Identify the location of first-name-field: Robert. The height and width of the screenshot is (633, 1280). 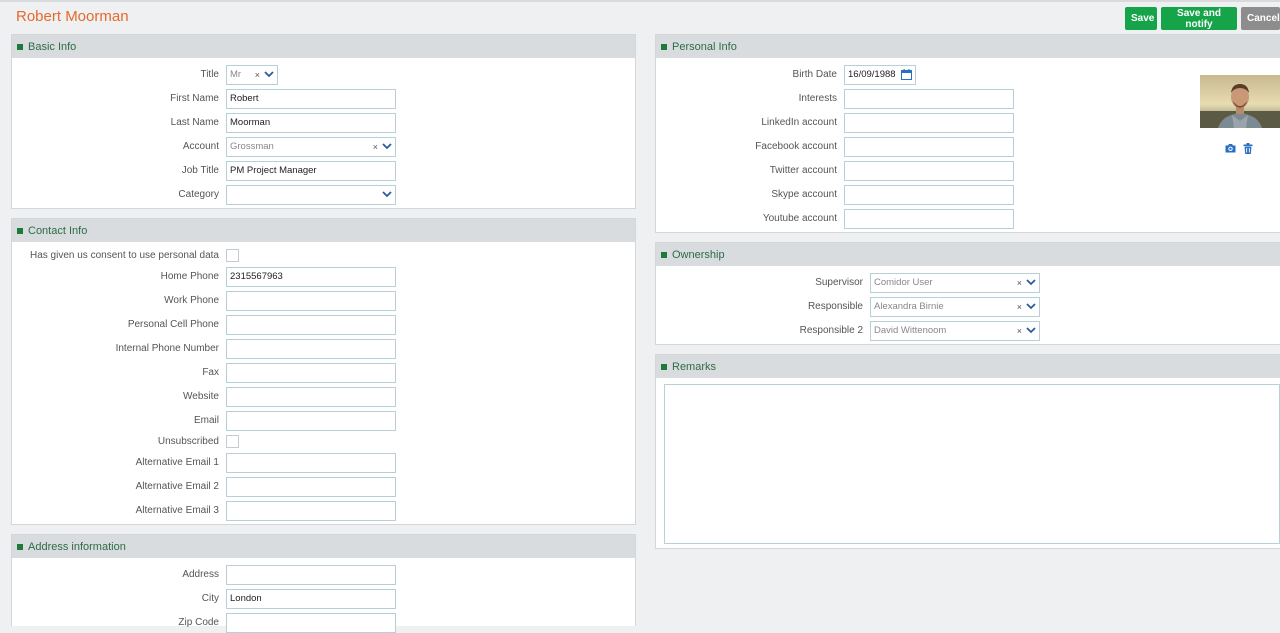
(311, 99).